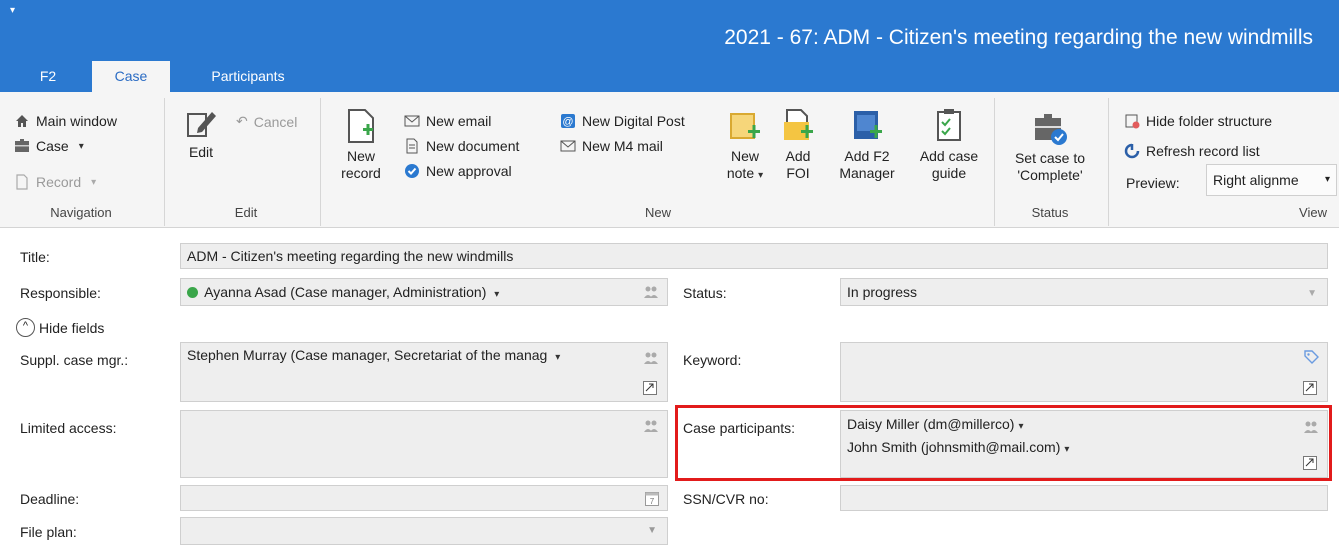 This screenshot has width=1339, height=550. I want to click on cancel-label: Cancel, so click(275, 121).